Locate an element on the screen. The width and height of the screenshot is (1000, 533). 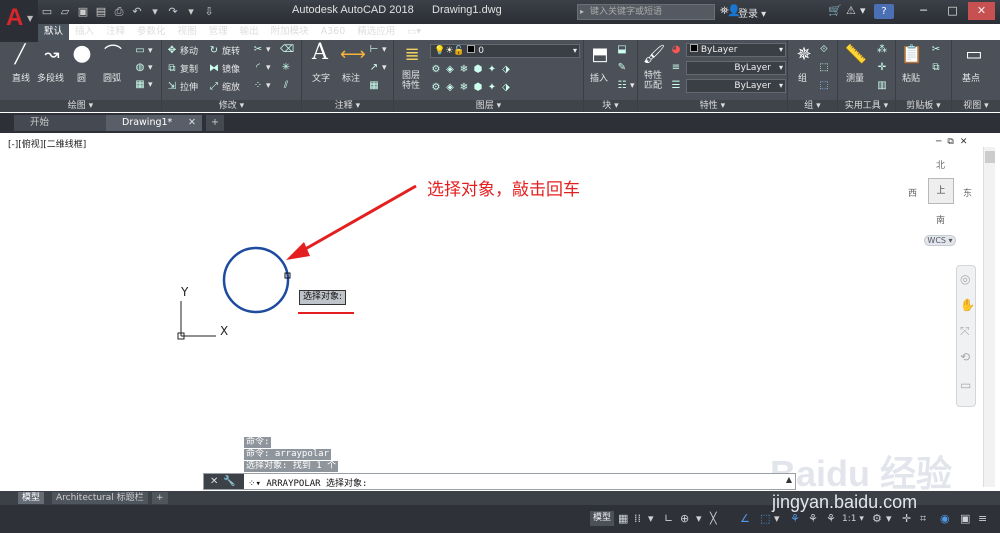
offset-button: ⫽ is located at coordinates (286, 86).